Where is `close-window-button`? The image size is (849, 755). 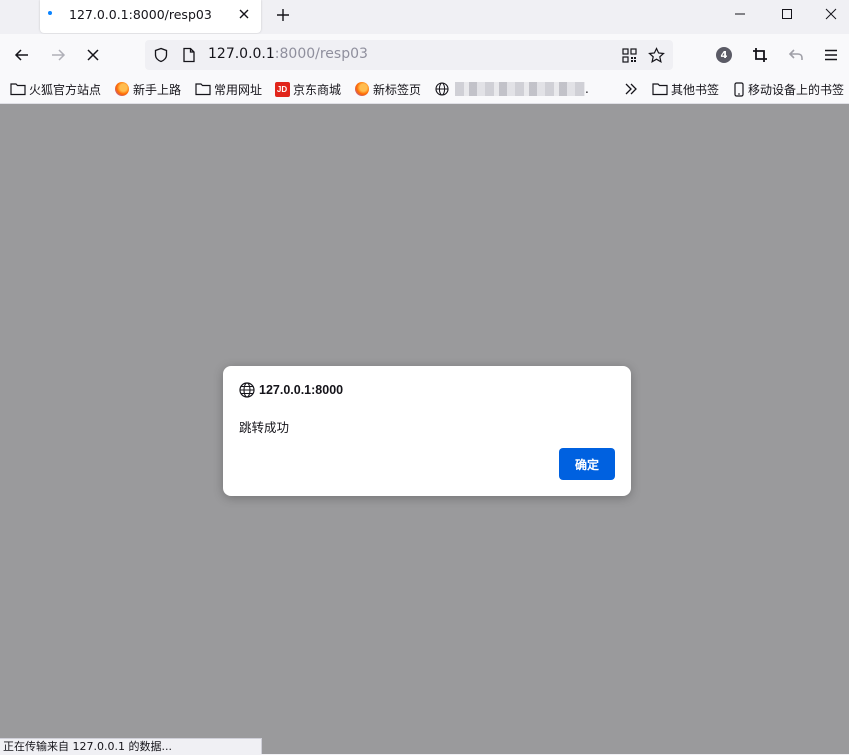
close-window-button is located at coordinates (828, 14).